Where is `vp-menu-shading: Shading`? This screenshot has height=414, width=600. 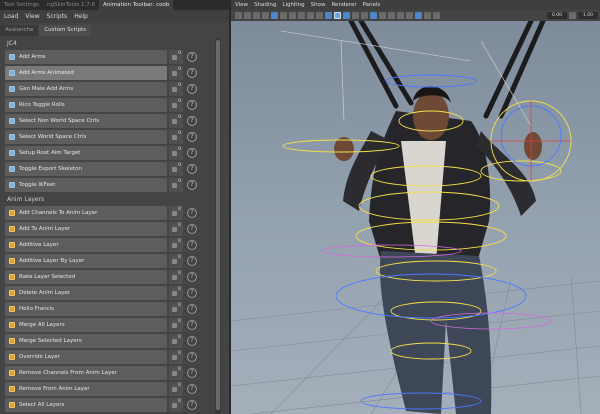 vp-menu-shading: Shading is located at coordinates (265, 5).